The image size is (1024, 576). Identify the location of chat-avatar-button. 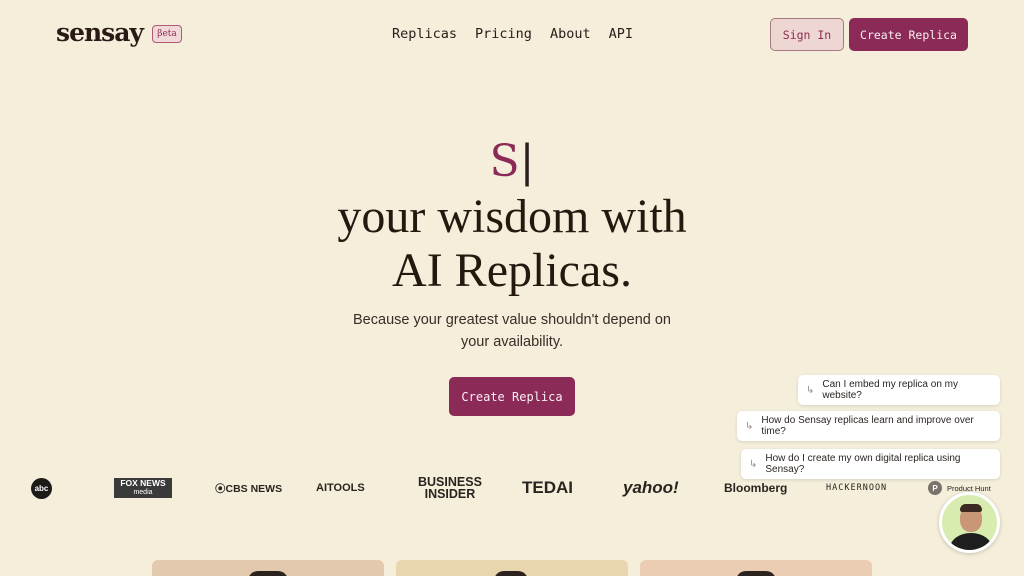
(969, 522).